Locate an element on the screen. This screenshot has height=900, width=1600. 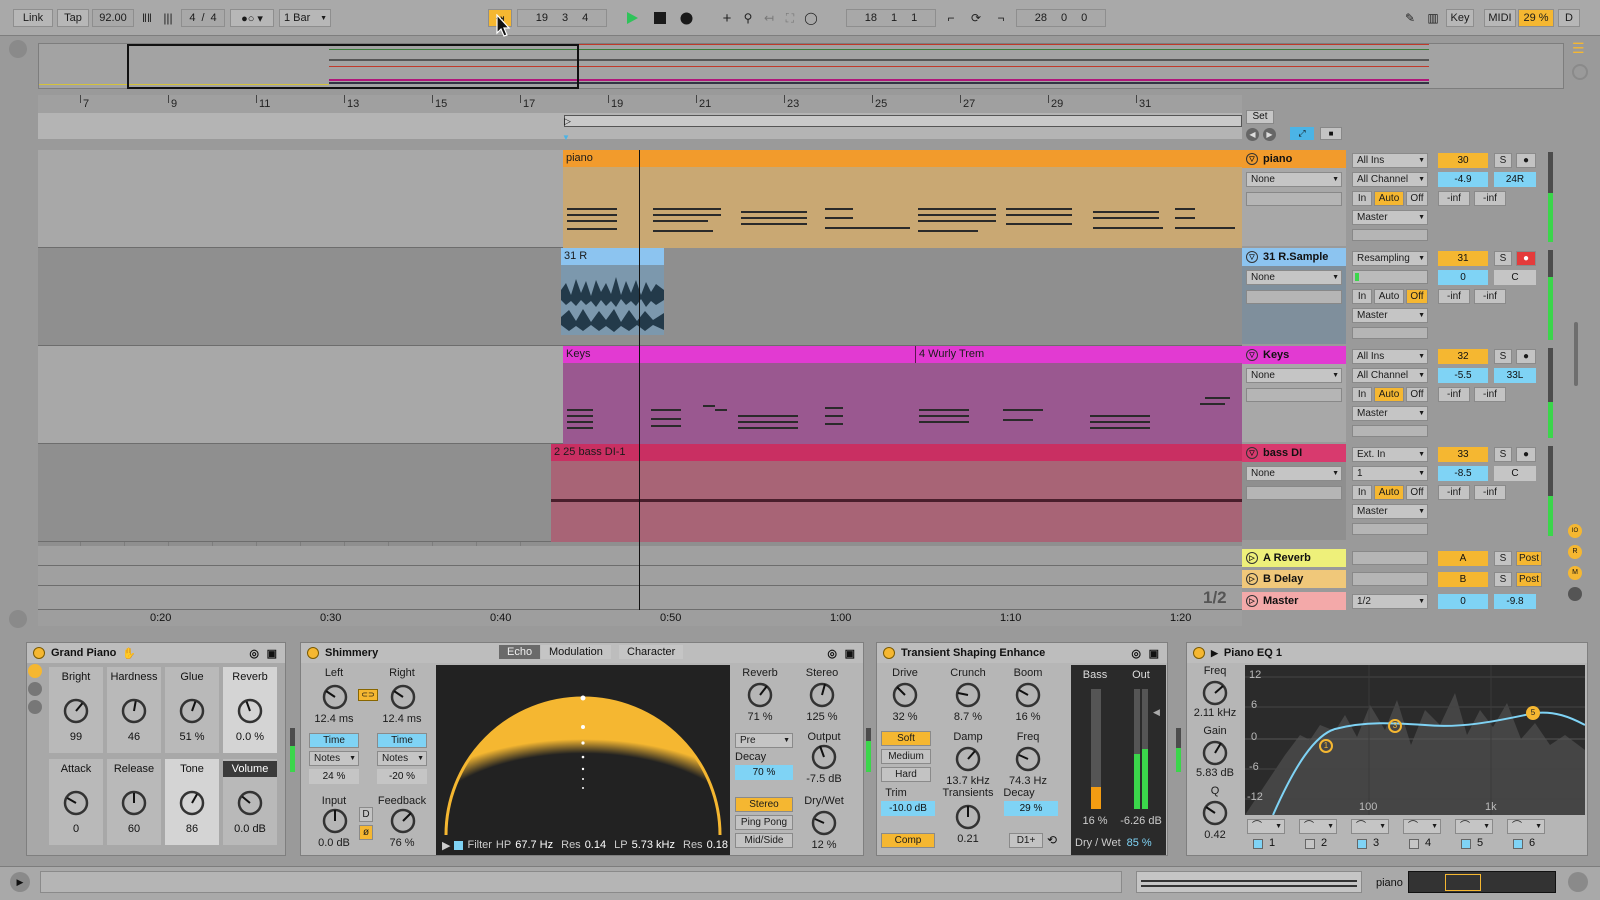
eq-band-2: ⌒2 is located at coordinates (1321, 837).